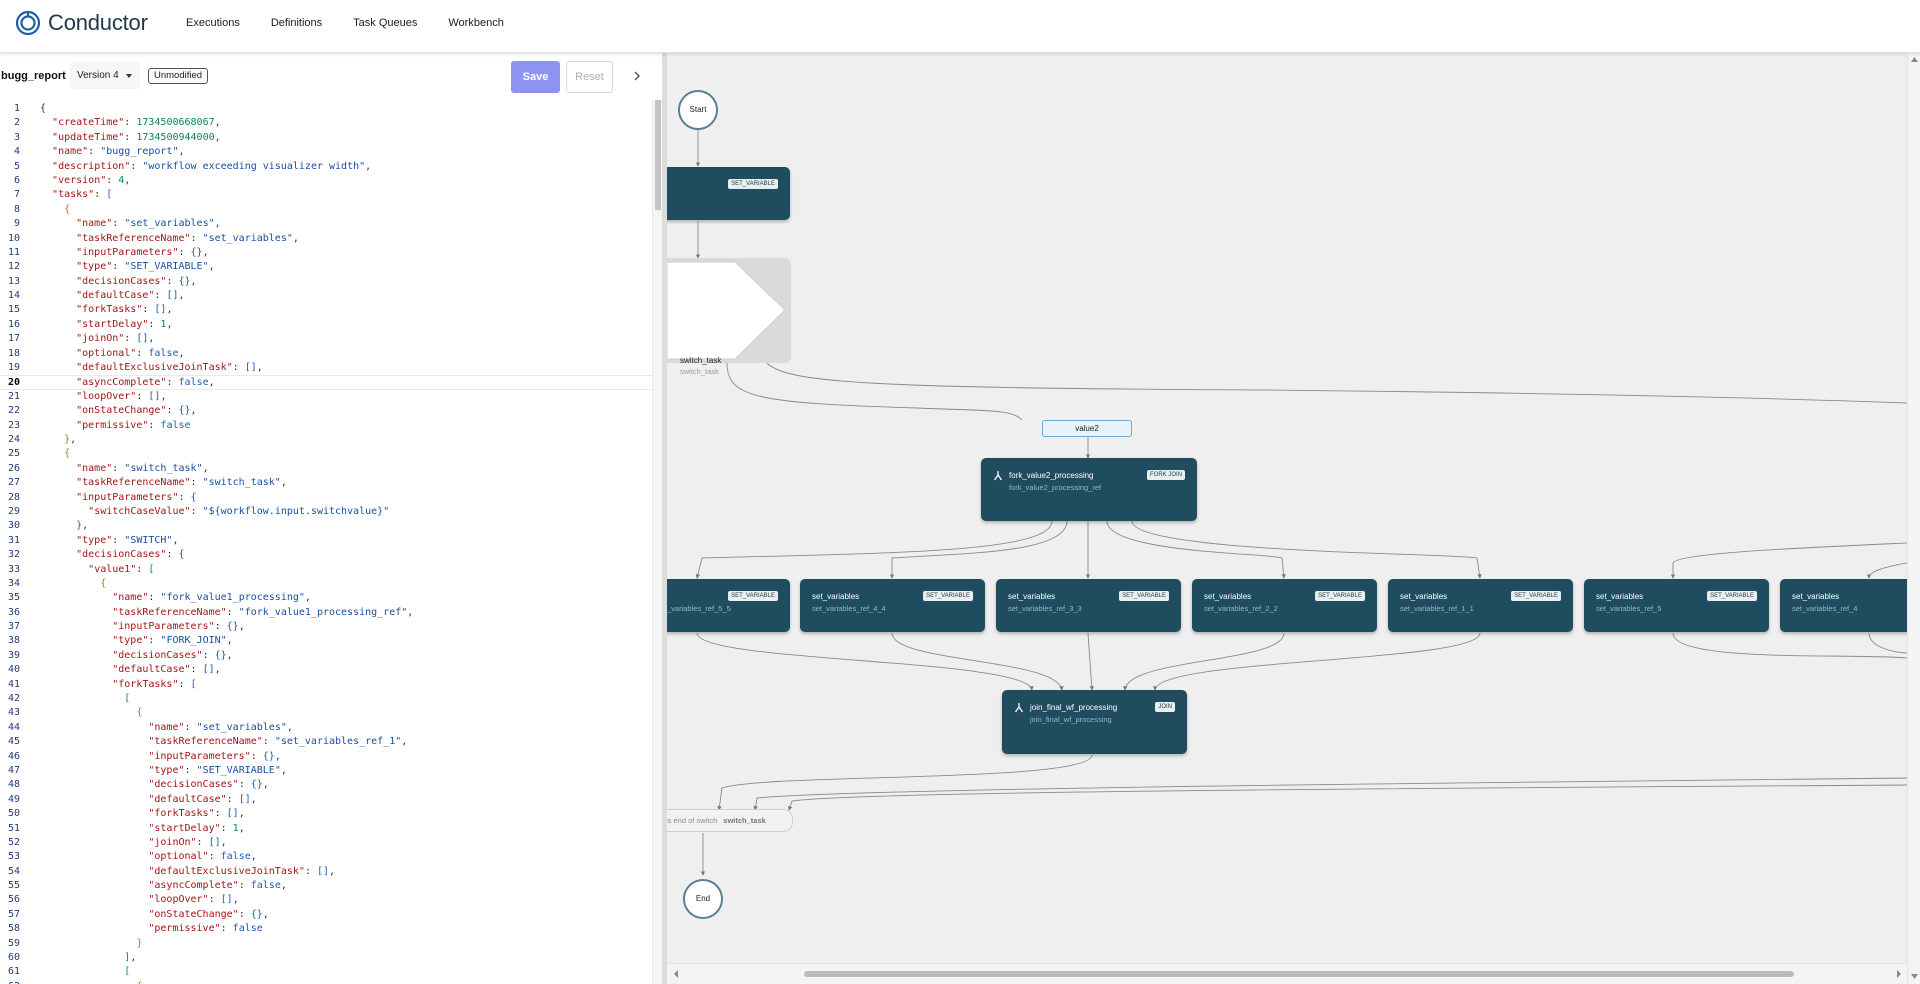  Describe the element at coordinates (136, 641) in the screenshot. I see `code-text: "type": "FORK_JOIN",` at that location.